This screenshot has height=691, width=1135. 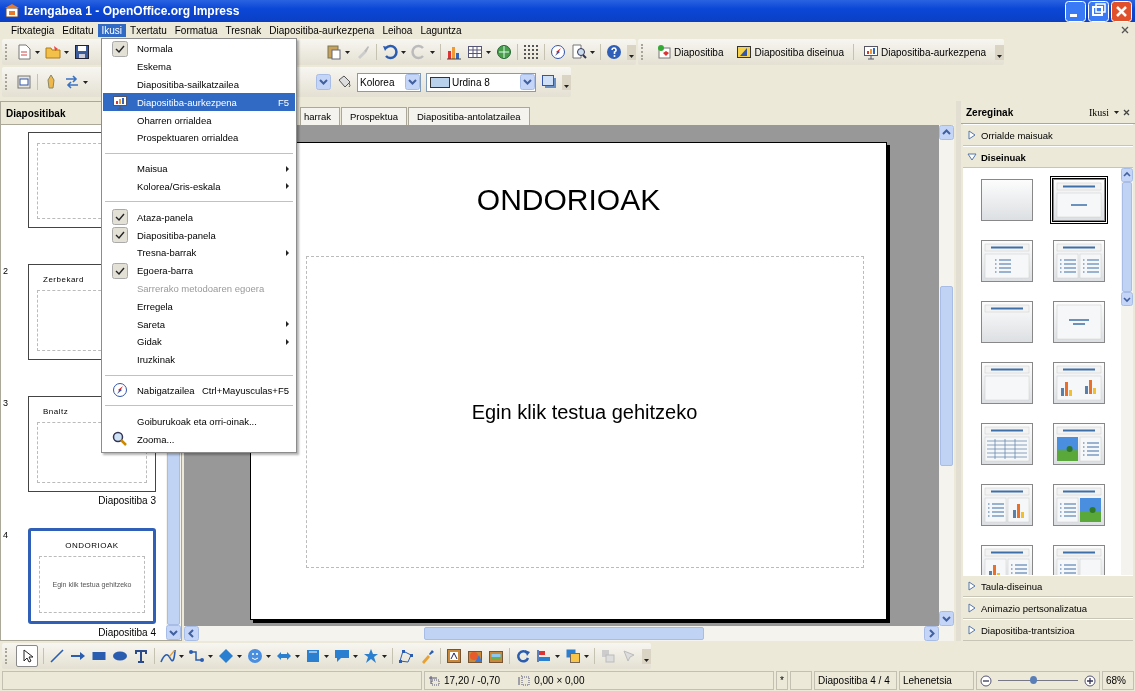 I want to click on menu-item: Fitxategia, so click(x=33, y=30).